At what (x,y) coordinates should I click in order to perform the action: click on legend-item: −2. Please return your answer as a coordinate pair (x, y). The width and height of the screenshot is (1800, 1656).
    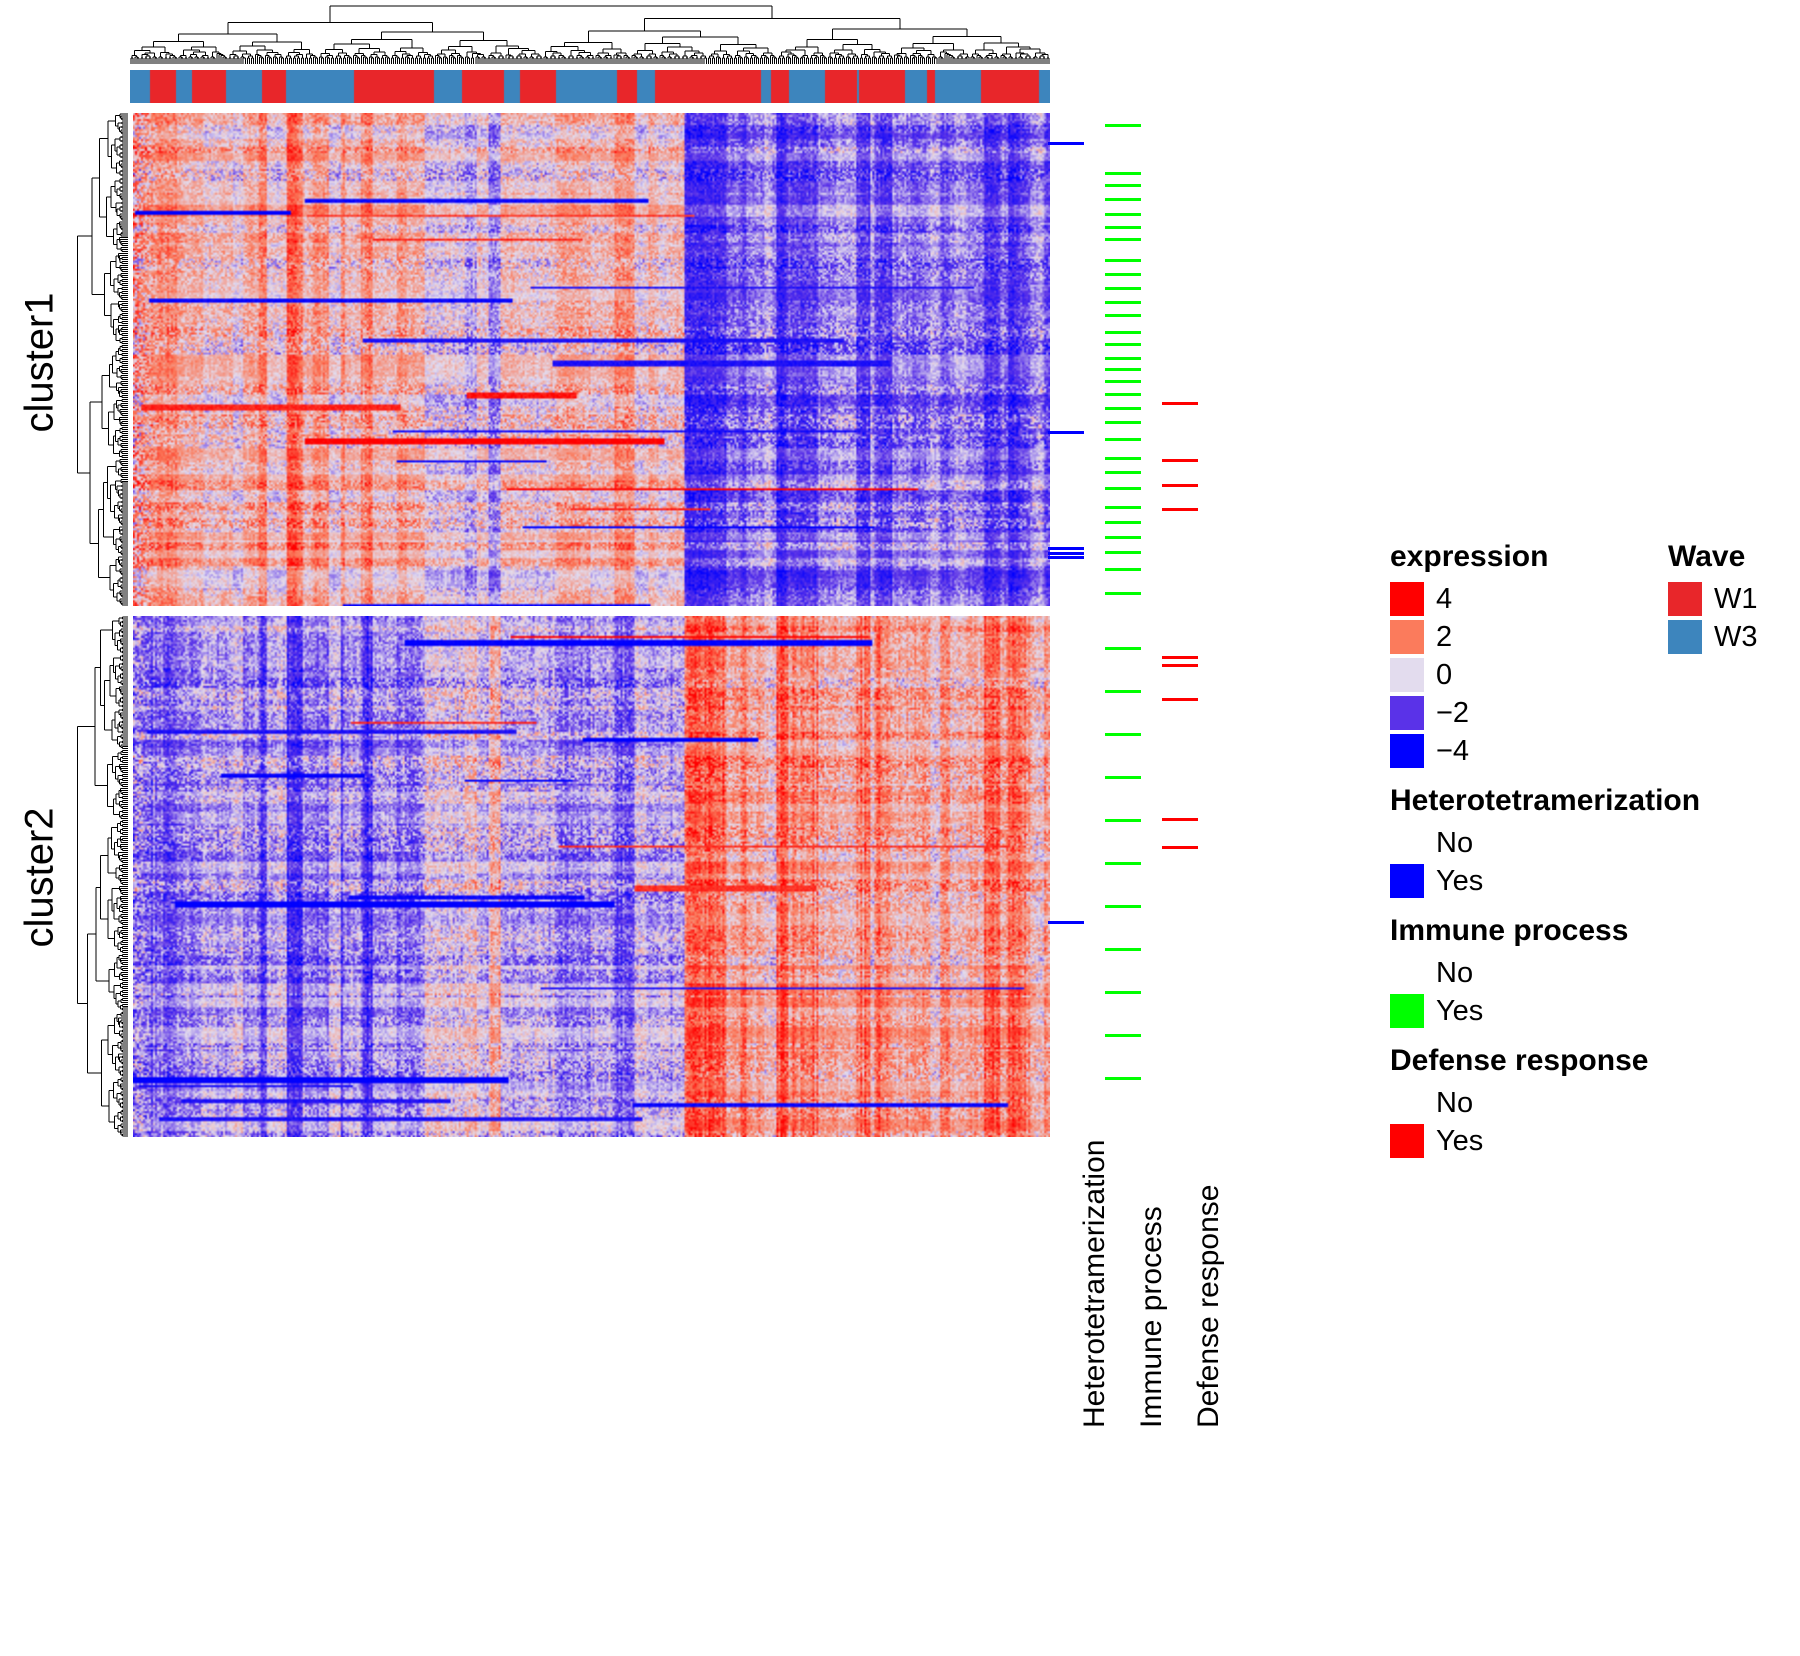
    Looking at the image, I should click on (1545, 713).